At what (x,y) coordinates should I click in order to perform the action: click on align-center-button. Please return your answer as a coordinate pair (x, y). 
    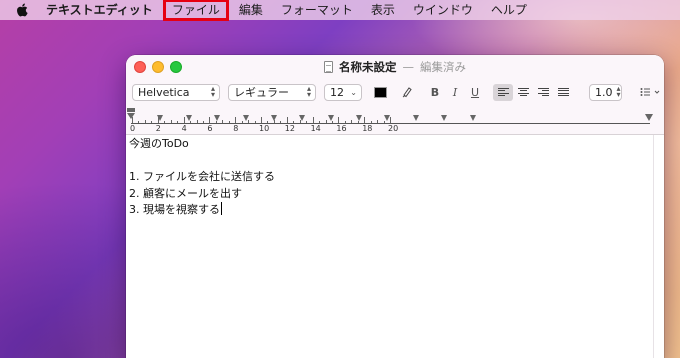
    Looking at the image, I should click on (523, 92).